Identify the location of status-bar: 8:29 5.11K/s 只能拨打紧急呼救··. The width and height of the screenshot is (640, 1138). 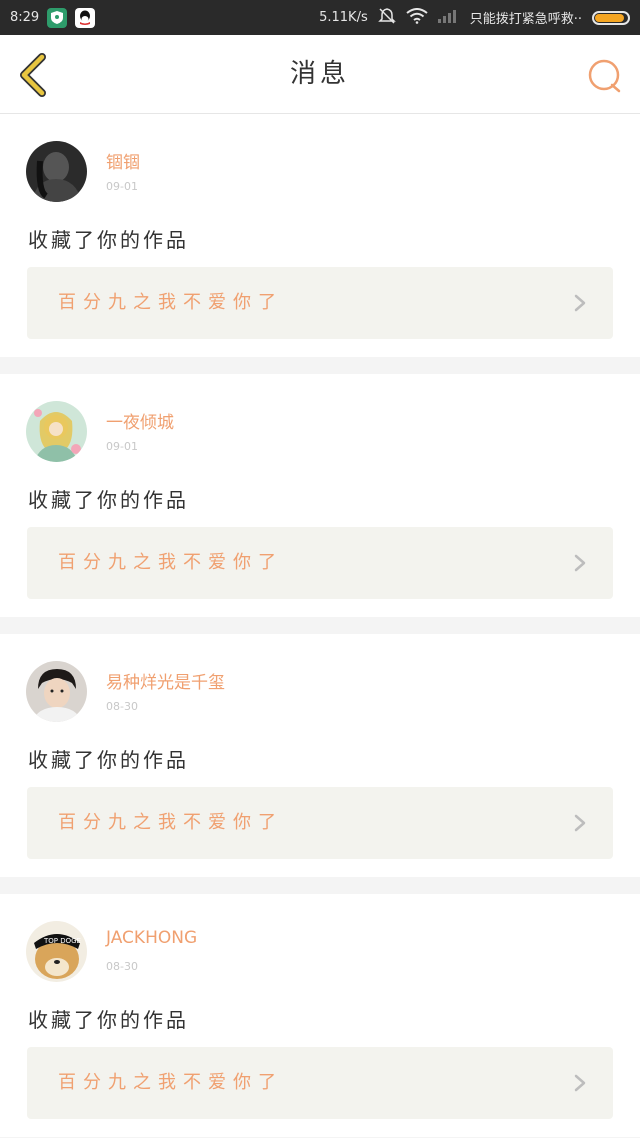
(320, 17).